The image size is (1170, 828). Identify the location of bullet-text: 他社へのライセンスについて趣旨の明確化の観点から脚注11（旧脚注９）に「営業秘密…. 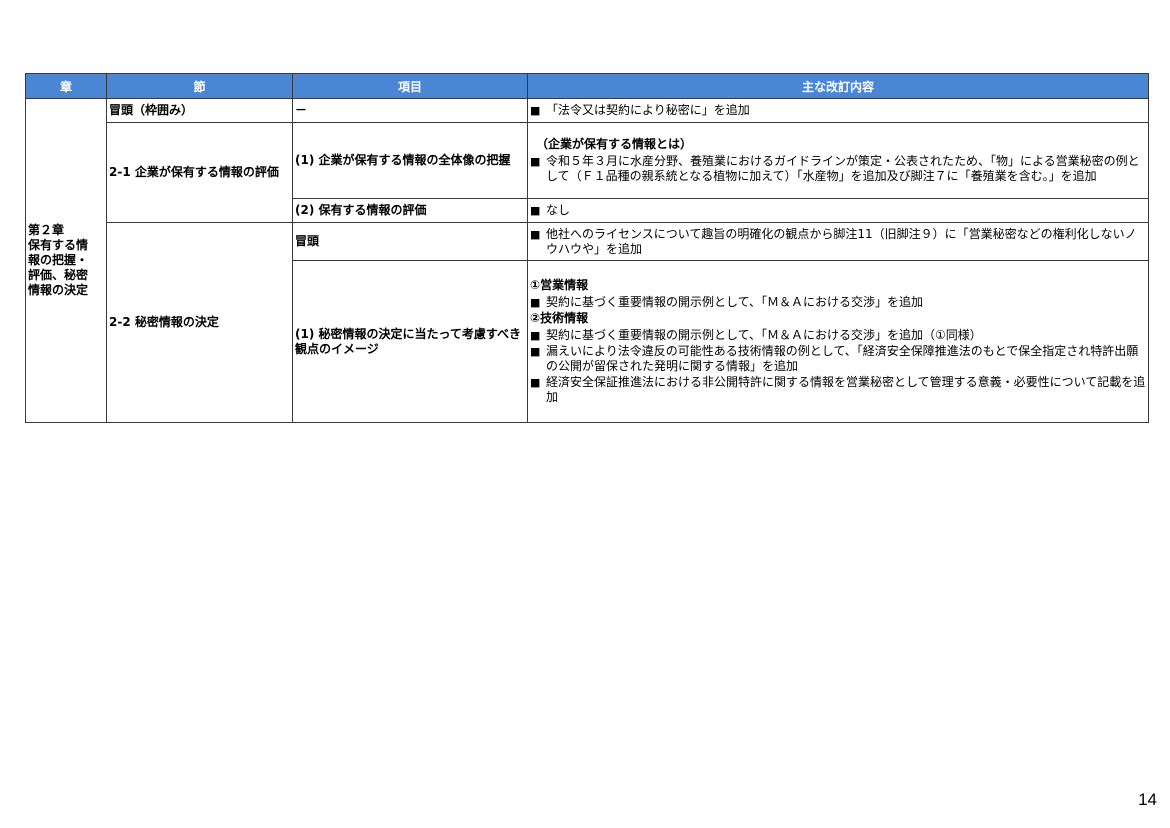
(841, 241).